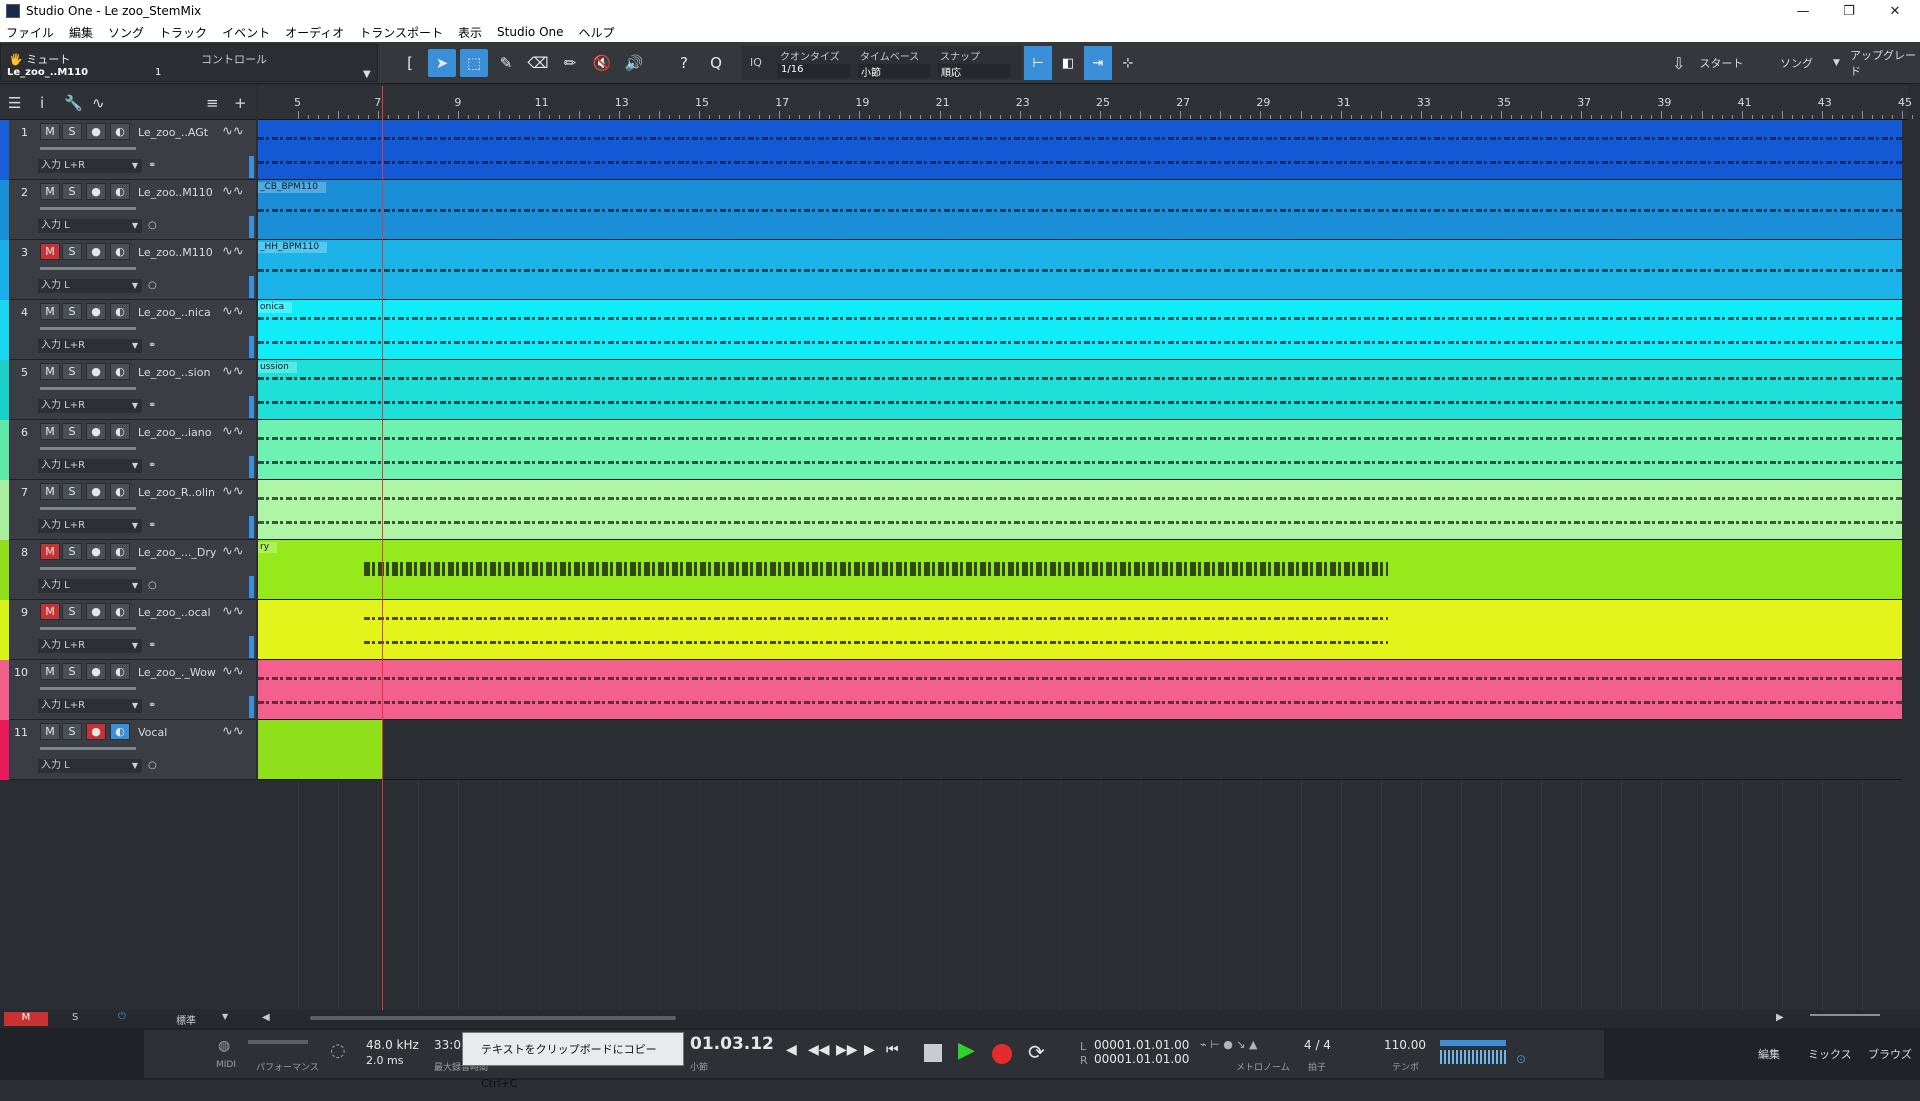  Describe the element at coordinates (75, 1017) in the screenshot. I see `global-solo-button: S` at that location.